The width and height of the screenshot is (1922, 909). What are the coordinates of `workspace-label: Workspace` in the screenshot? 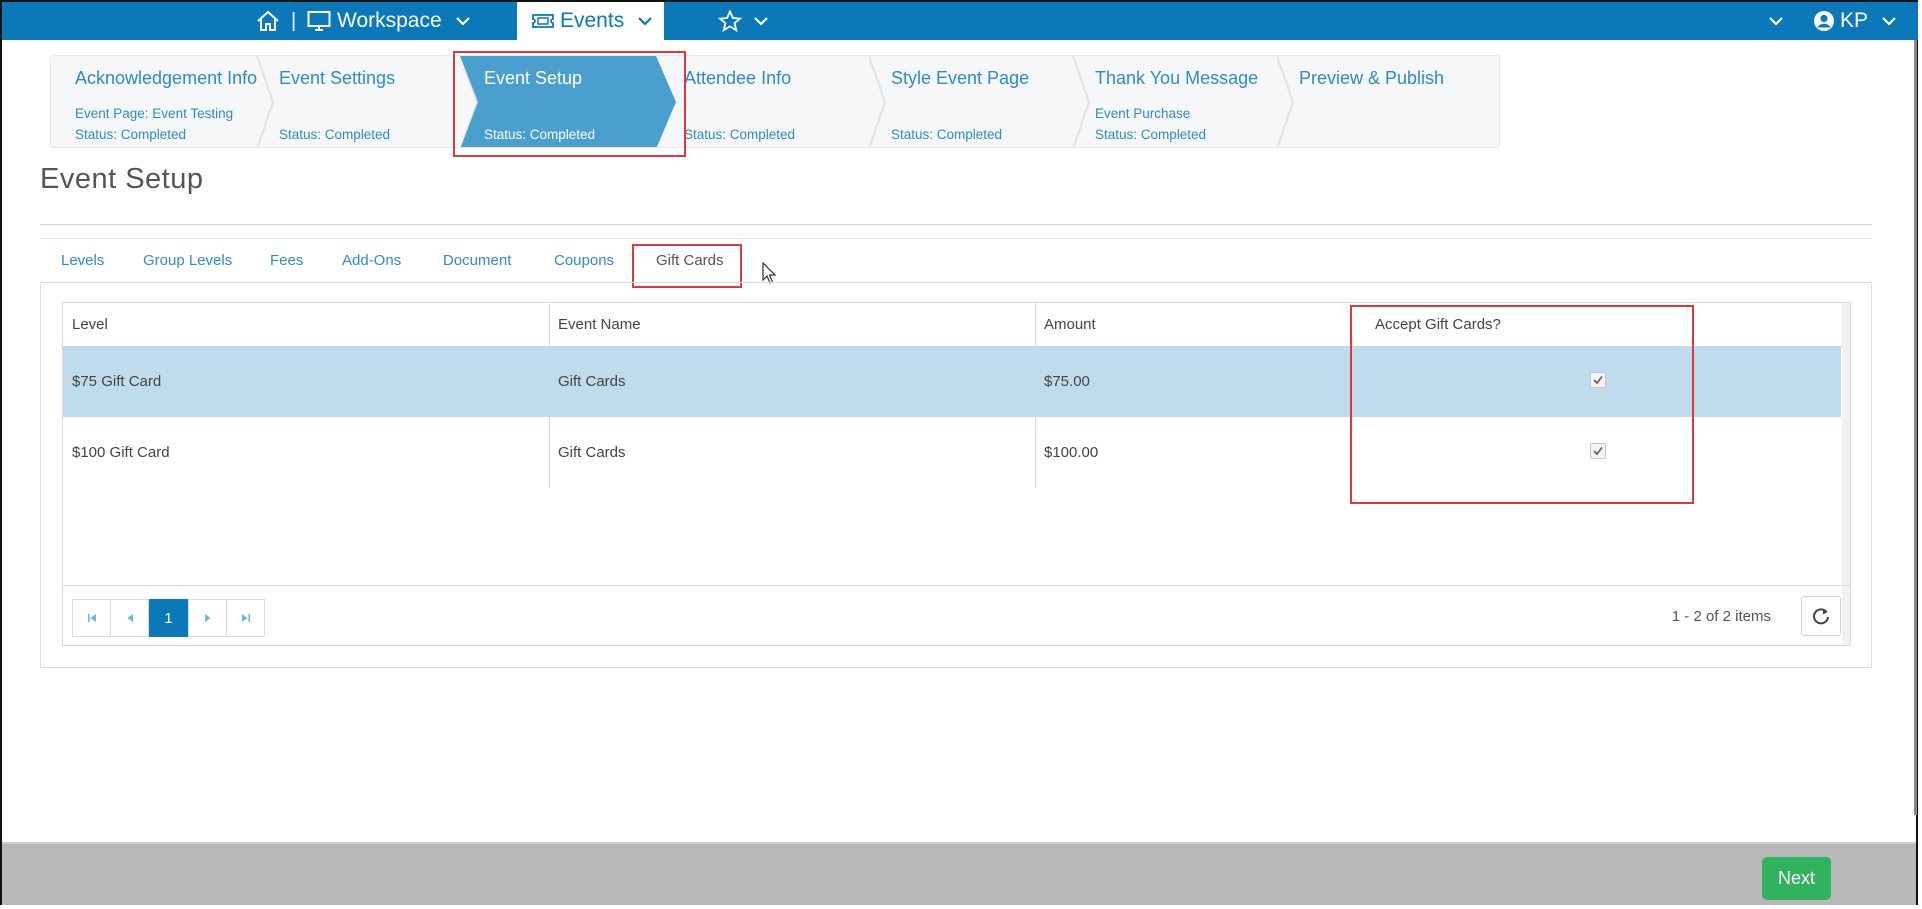 It's located at (389, 20).